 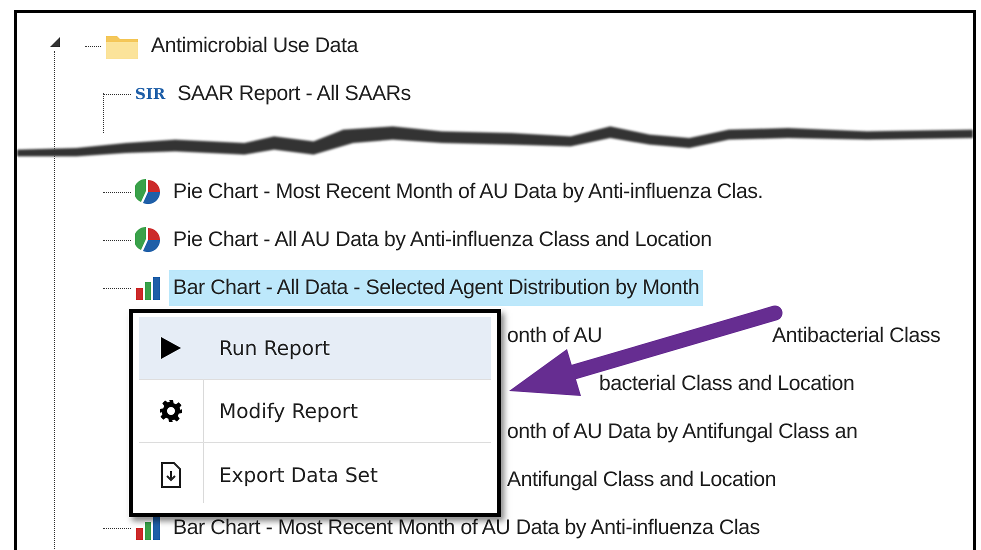 What do you see at coordinates (442, 240) in the screenshot?
I see `tree-item: Pie Chart - All AU Data by Anti-influenza Class and Location` at bounding box center [442, 240].